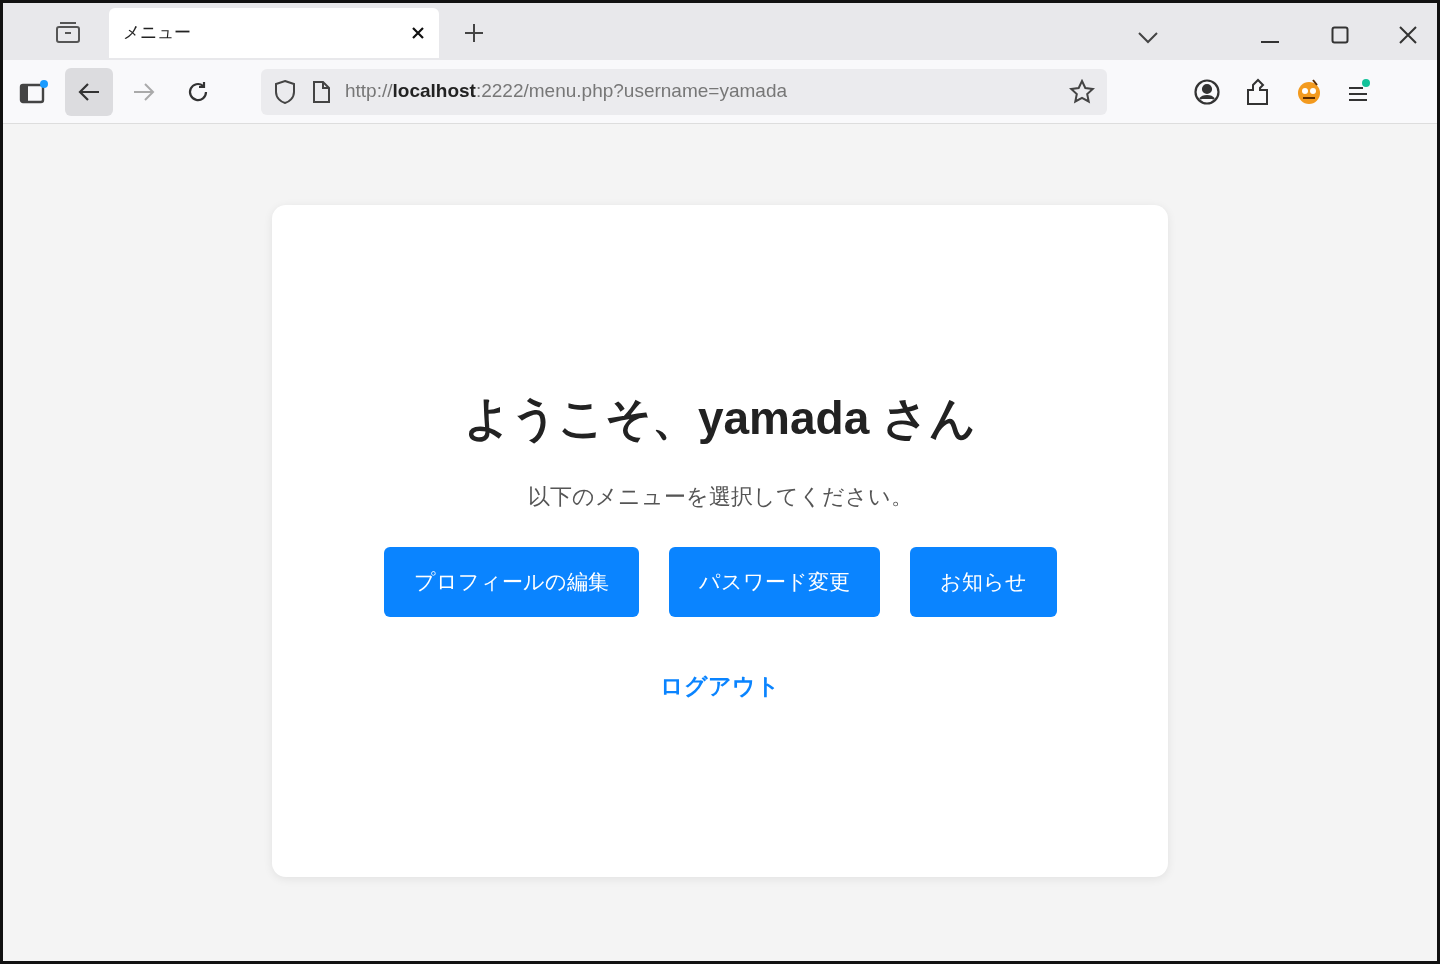  Describe the element at coordinates (1082, 91) in the screenshot. I see `star-icon` at that location.